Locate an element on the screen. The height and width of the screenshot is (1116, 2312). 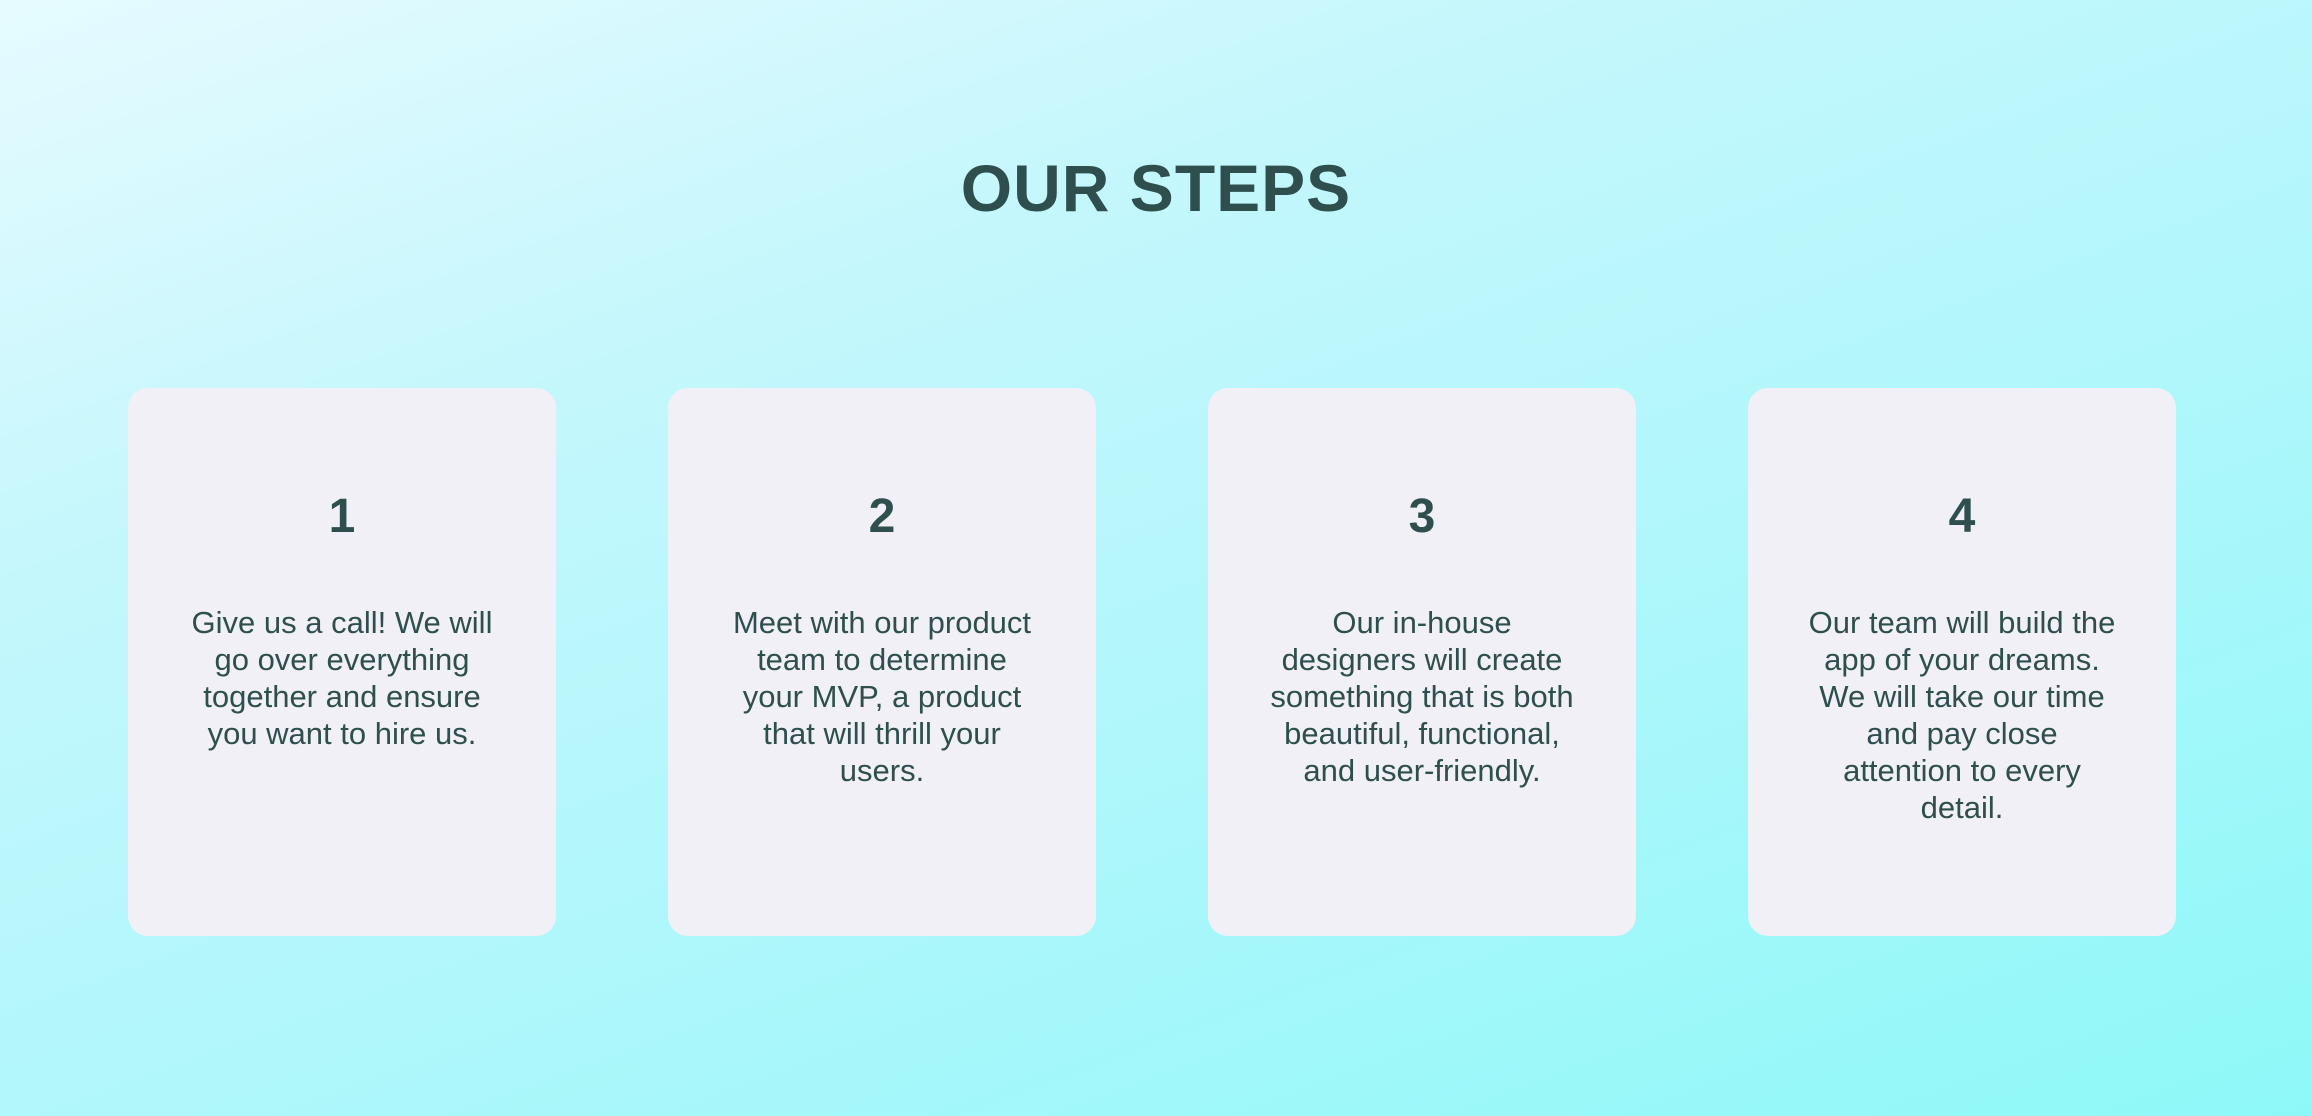
step-number: 2 is located at coordinates (882, 516).